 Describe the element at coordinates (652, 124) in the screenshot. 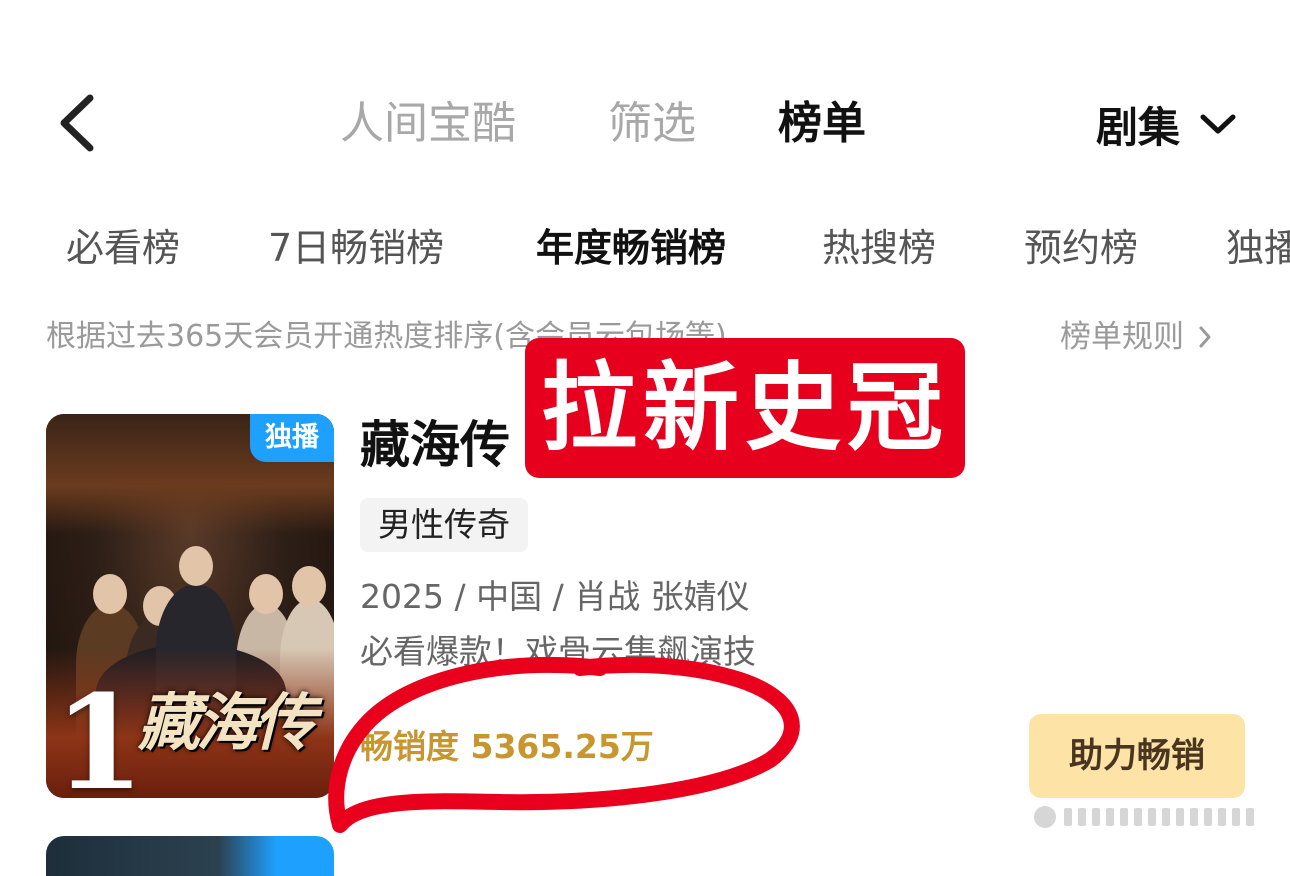

I see `tab-filter: 筛选` at that location.